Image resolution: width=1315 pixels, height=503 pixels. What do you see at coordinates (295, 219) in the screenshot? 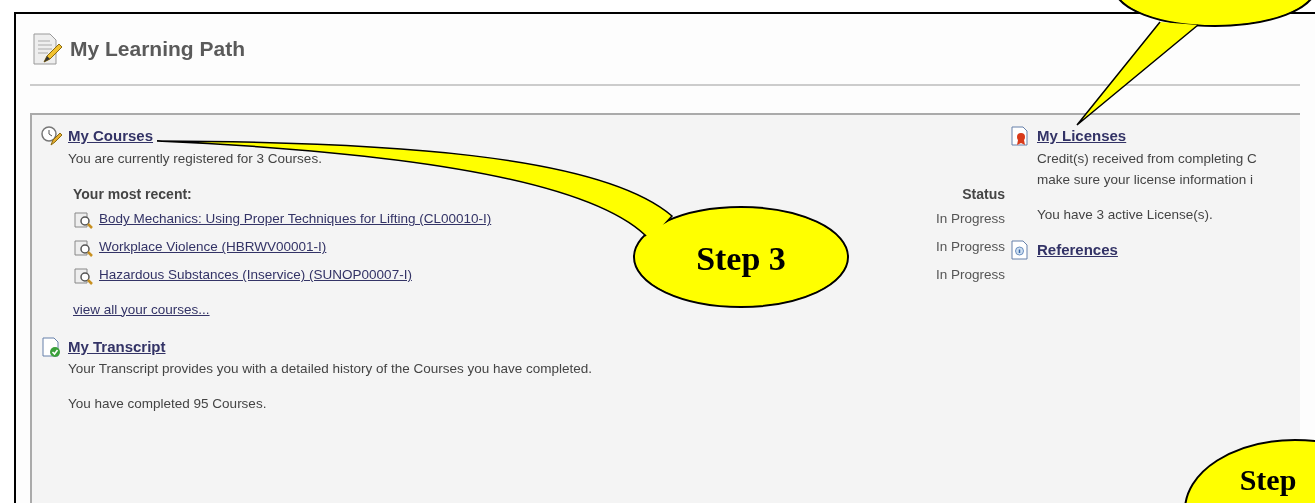
I see `course-link: Body Mechanics: Using Proper Techniques for Lifting (CL00010-I)` at bounding box center [295, 219].